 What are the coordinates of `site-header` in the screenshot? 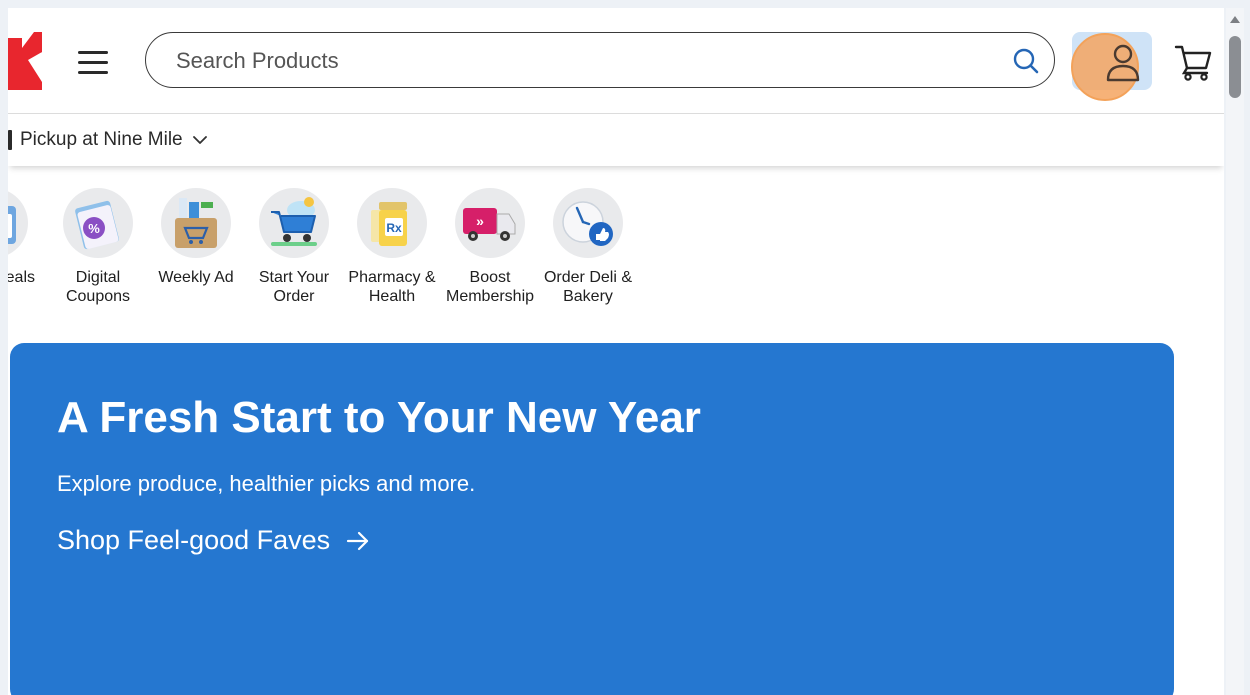 It's located at (616, 60).